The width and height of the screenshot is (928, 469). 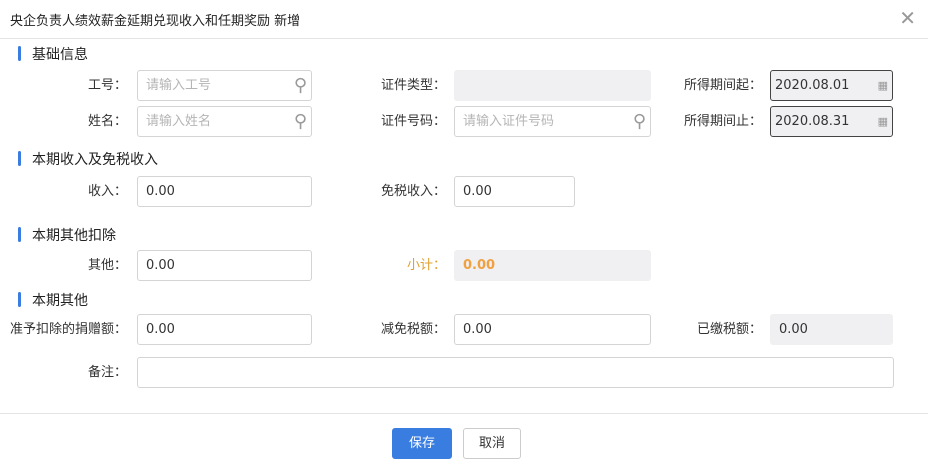 I want to click on subtotal-label: 小计：, so click(x=426, y=265).